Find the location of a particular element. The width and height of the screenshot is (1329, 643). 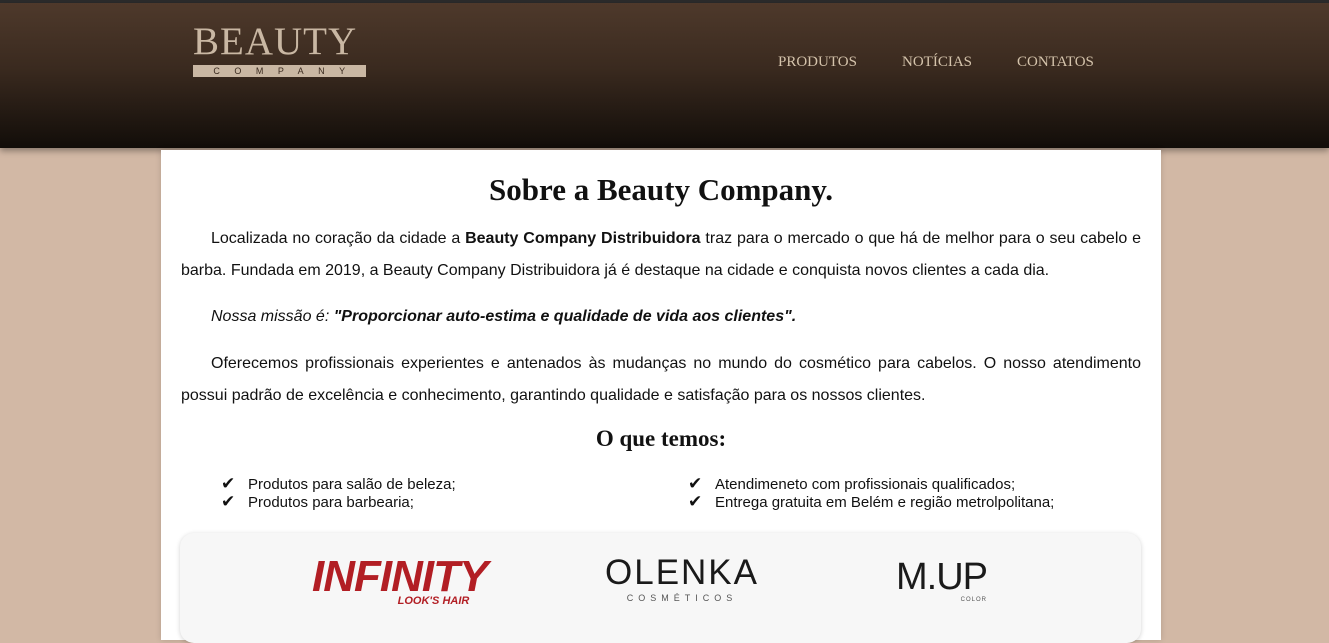

feature-label: Produtos para salão de beleza; is located at coordinates (352, 484).